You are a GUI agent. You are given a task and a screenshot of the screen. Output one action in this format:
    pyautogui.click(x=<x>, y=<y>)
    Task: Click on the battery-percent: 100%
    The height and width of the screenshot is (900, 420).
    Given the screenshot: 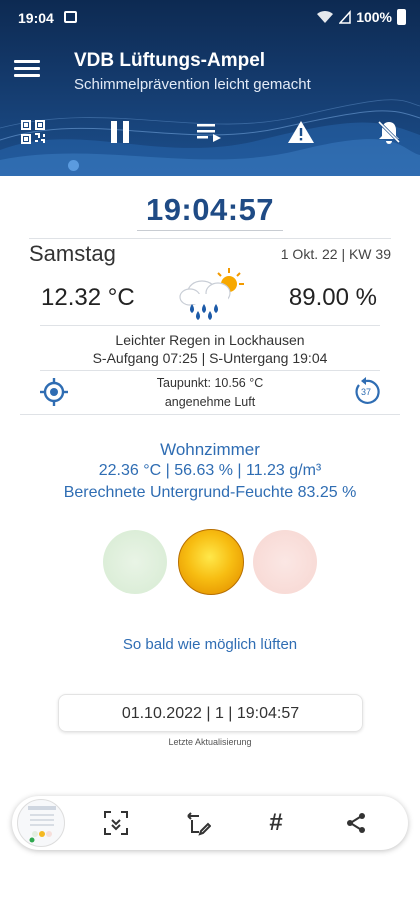 What is the action you would take?
    pyautogui.click(x=374, y=17)
    